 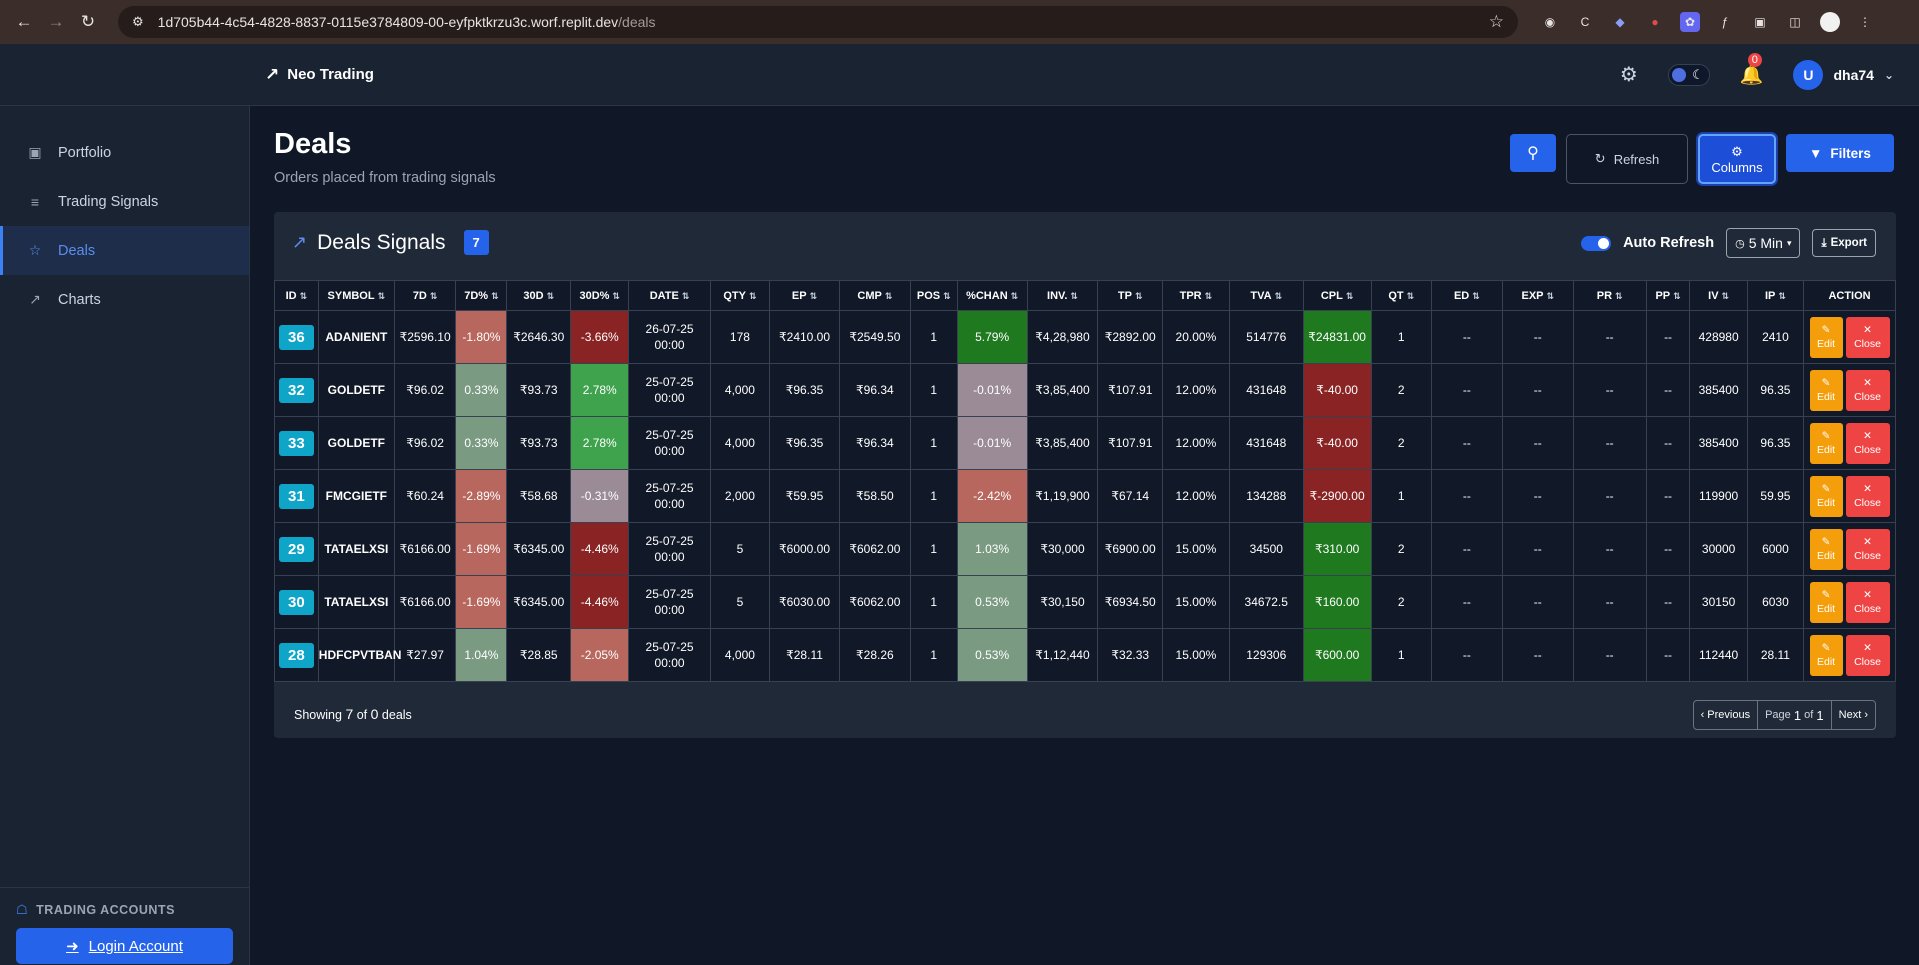 I want to click on column-header: %CHAN ⇅, so click(x=992, y=295).